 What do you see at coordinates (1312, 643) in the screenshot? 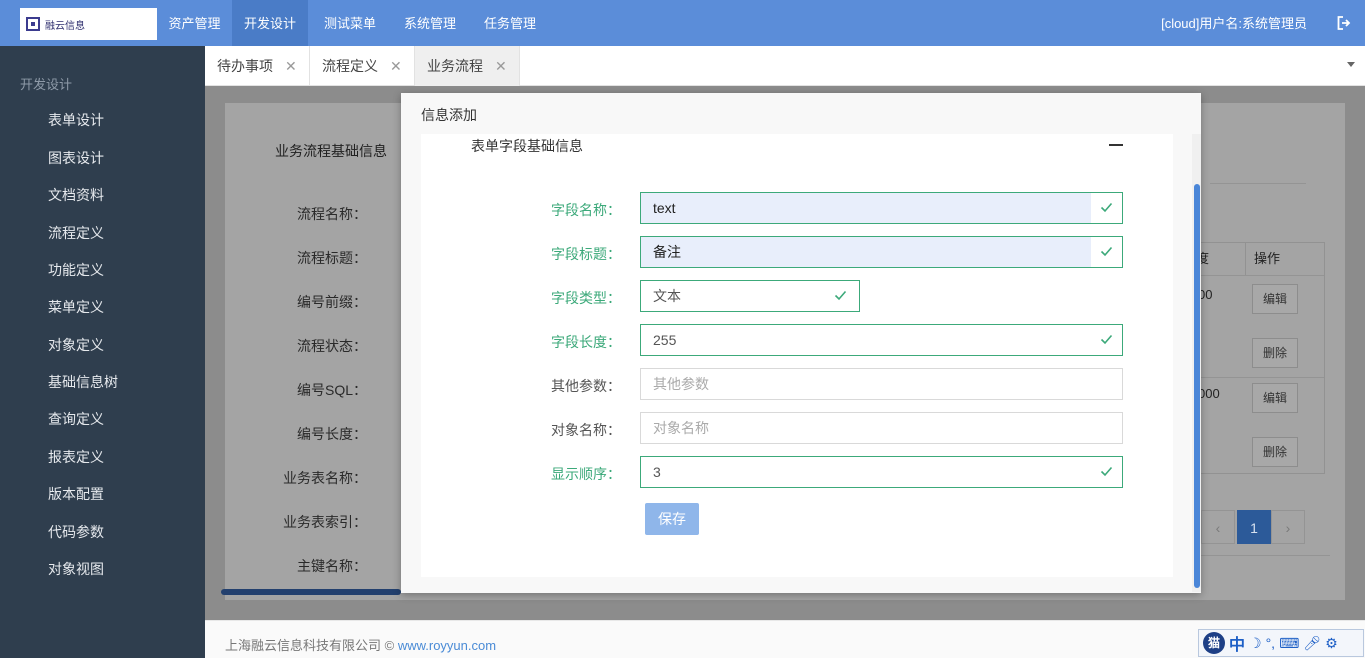
I see `microphone-icon: 🎤︎` at bounding box center [1312, 643].